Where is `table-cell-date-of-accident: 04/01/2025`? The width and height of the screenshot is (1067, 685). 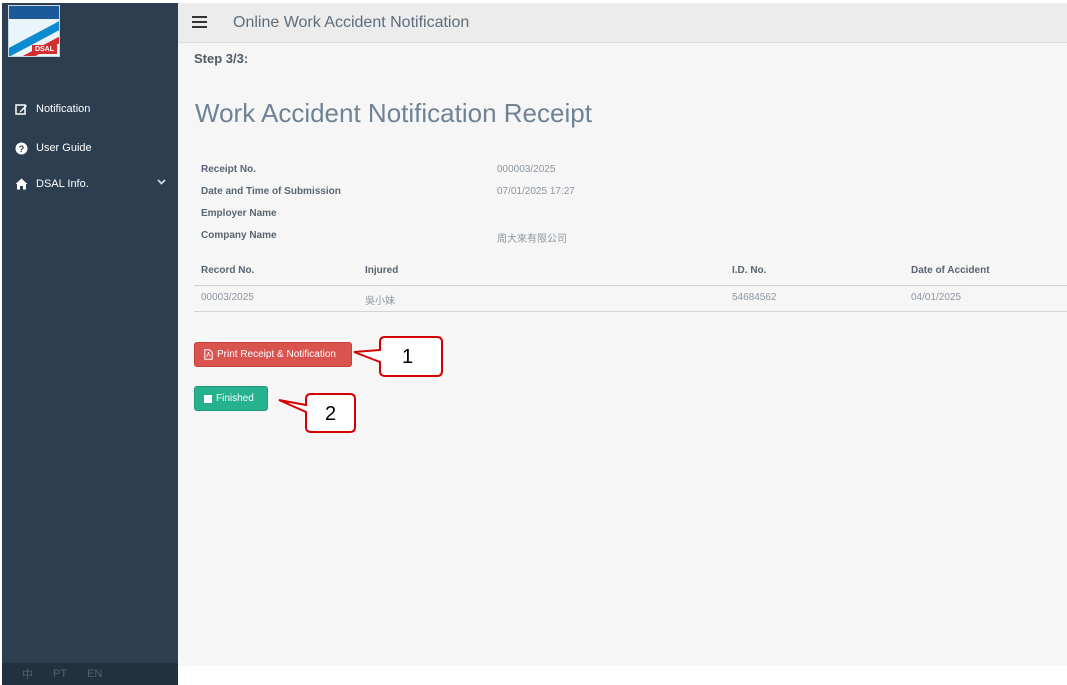 table-cell-date-of-accident: 04/01/2025 is located at coordinates (936, 297).